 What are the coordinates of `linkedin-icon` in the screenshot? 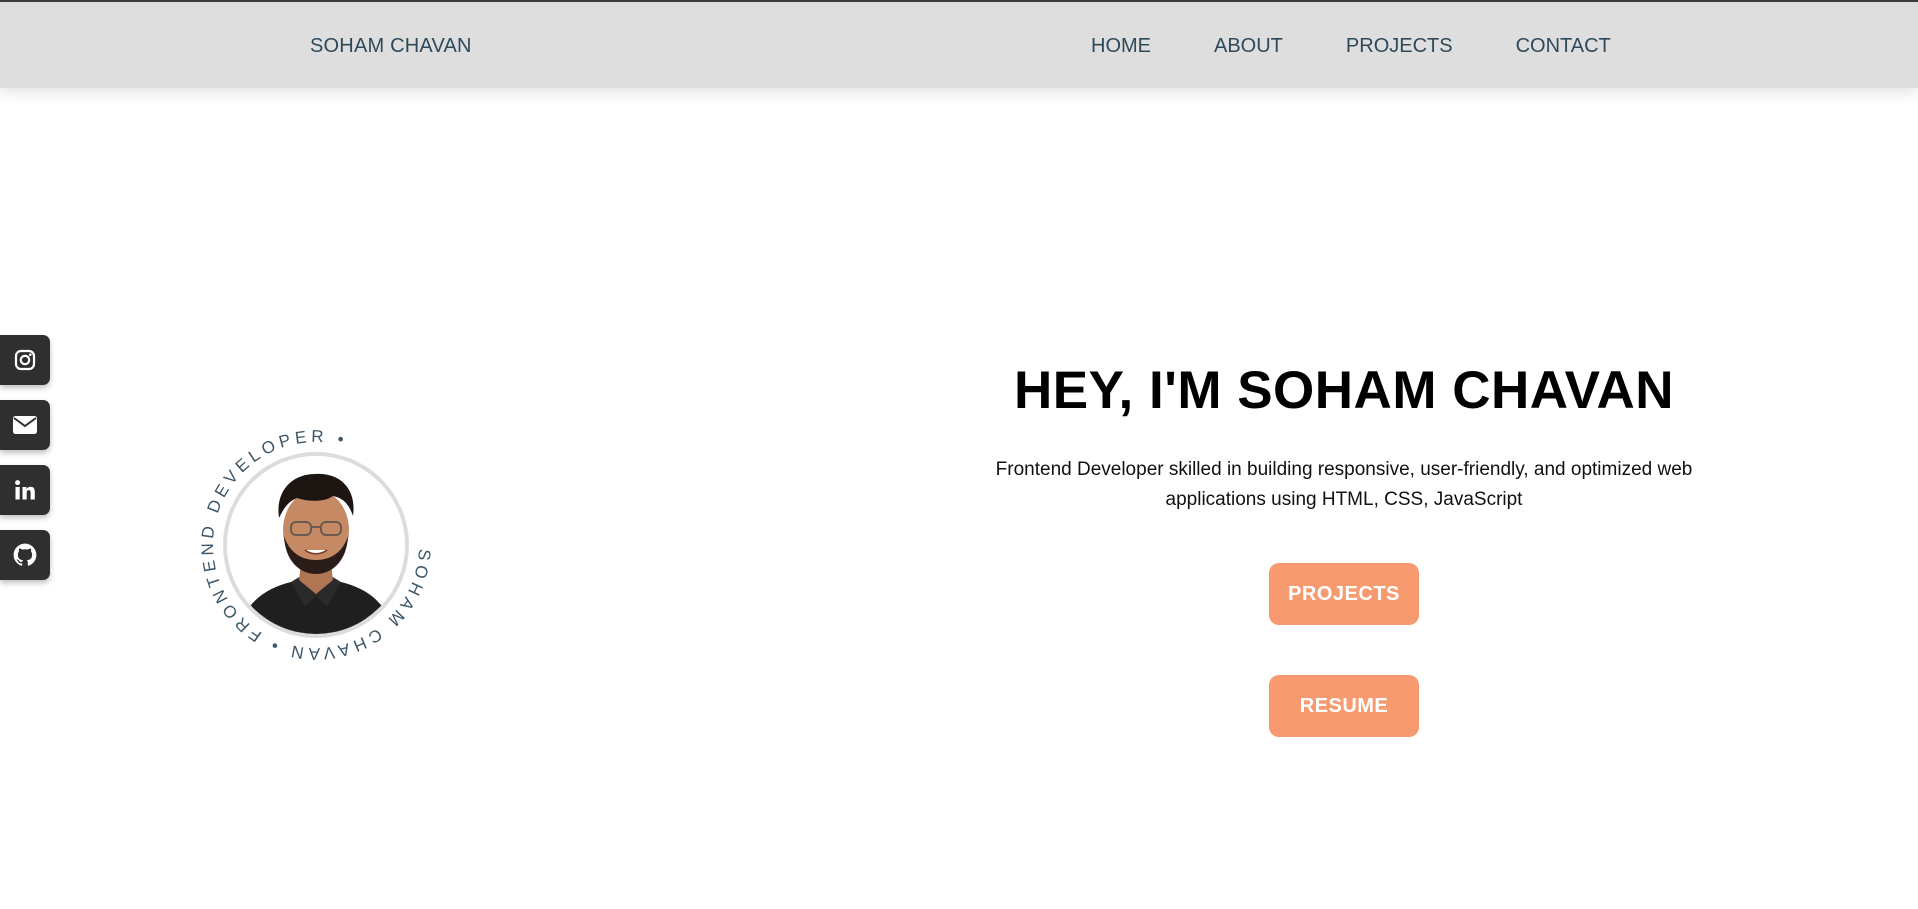 It's located at (25, 490).